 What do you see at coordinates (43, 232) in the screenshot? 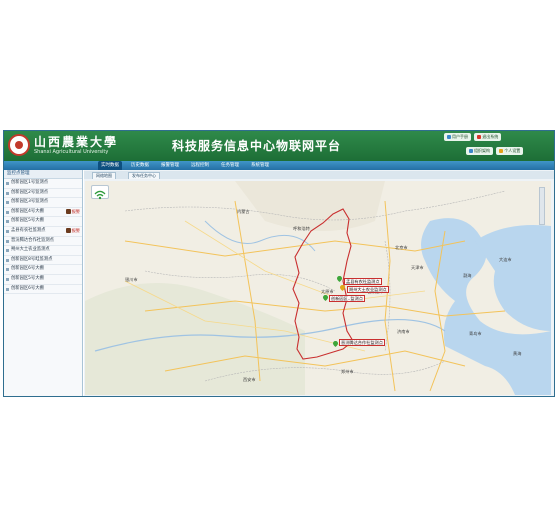
I see `sidebar-item: 孟县有农社监测点 报警` at bounding box center [43, 232].